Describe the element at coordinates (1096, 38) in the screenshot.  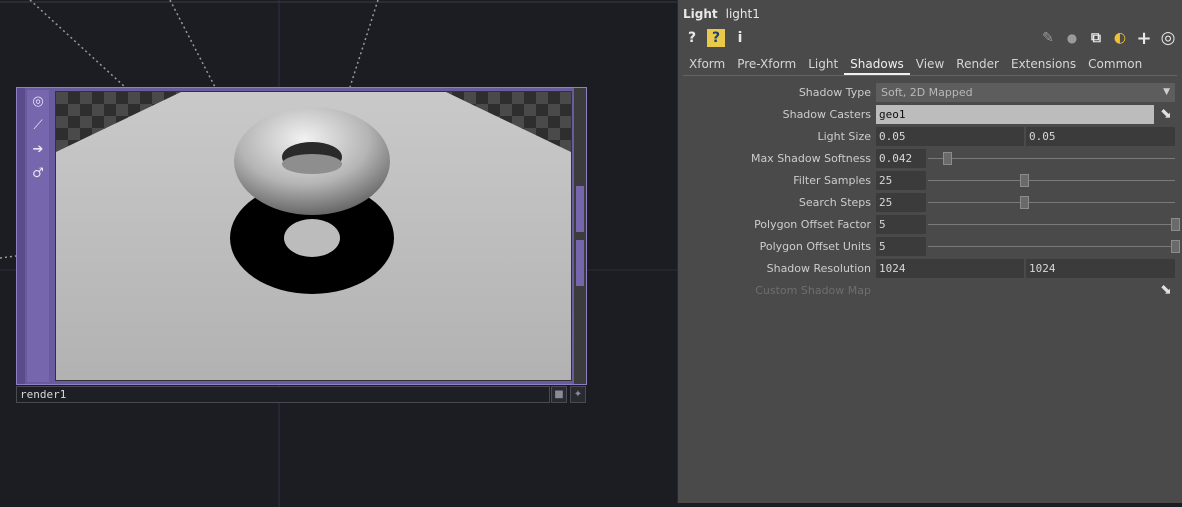
I see `clone-icon: ⧉` at that location.